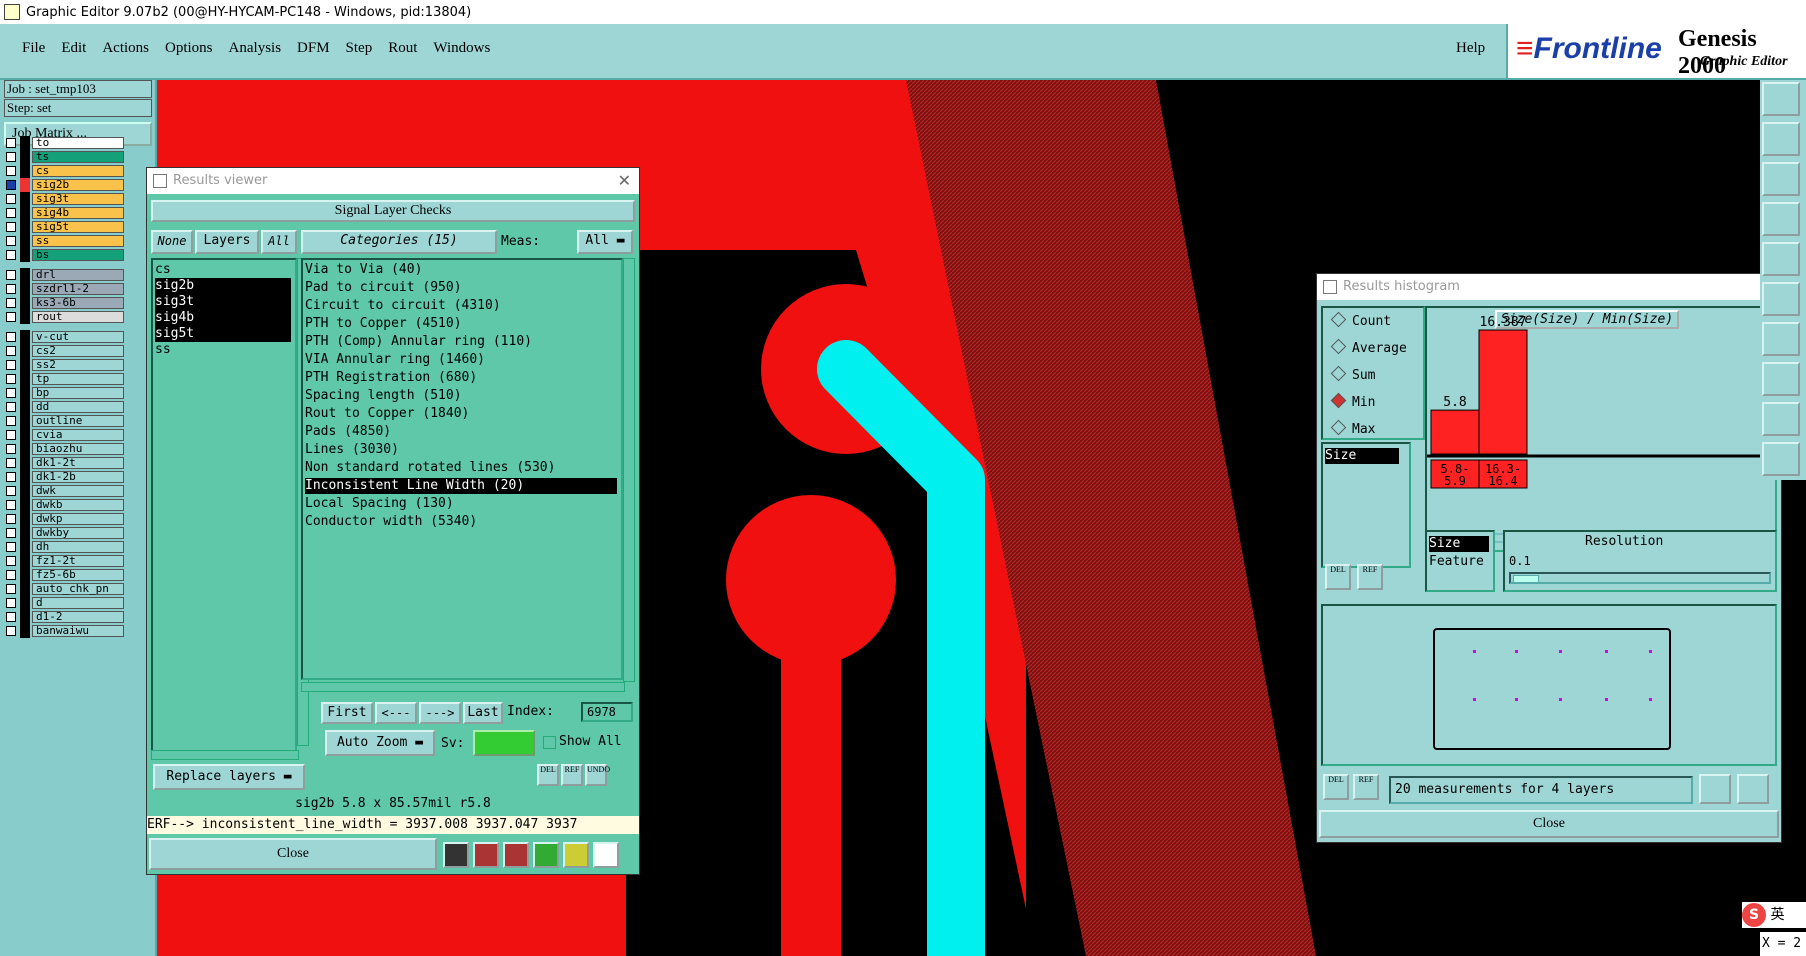 Image resolution: width=1806 pixels, height=956 pixels. Describe the element at coordinates (65, 213) in the screenshot. I see `layer-row: sig4b` at that location.